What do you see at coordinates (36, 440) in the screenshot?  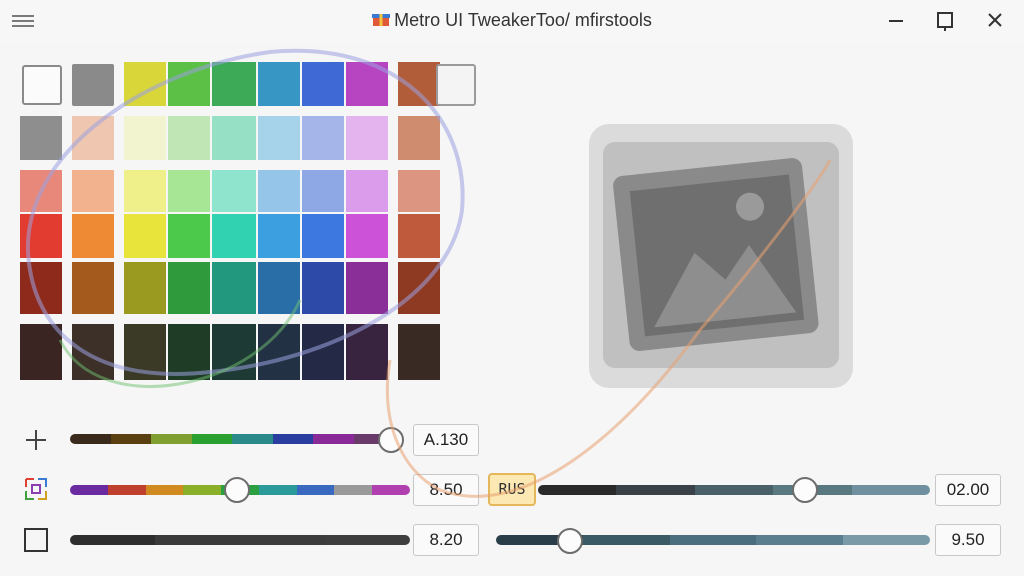 I see `plus-icon` at bounding box center [36, 440].